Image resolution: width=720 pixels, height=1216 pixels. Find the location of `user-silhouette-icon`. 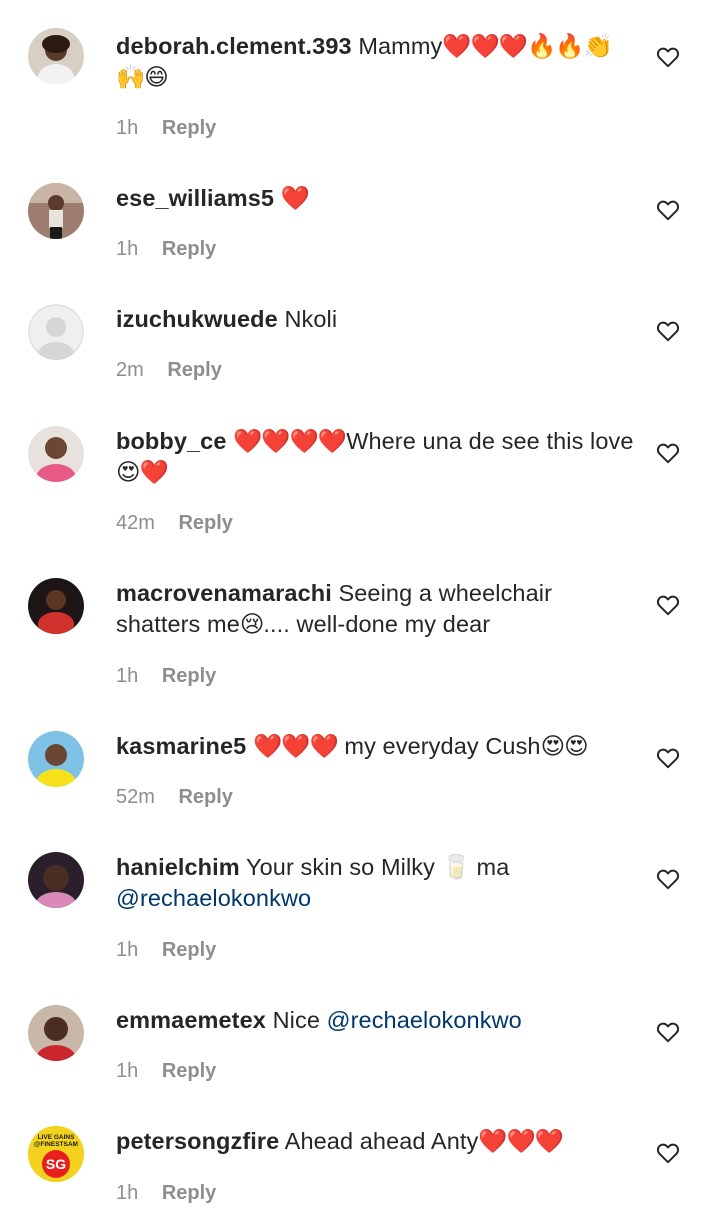

user-silhouette-icon is located at coordinates (56, 332).